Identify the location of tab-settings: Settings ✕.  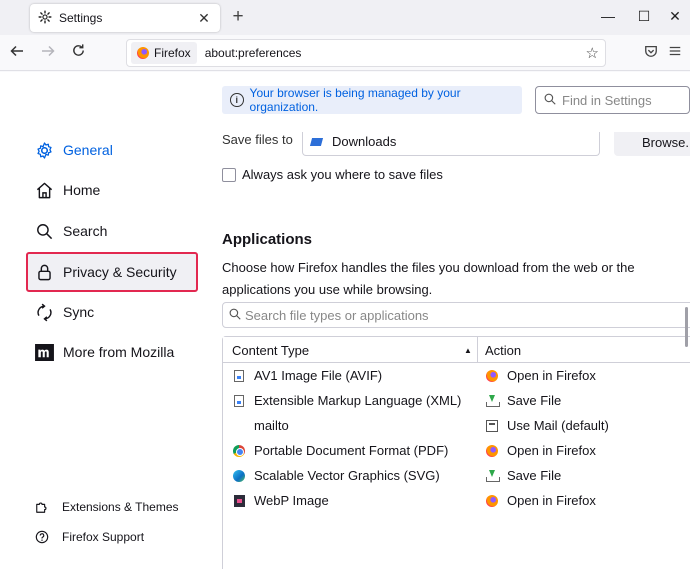
(125, 18).